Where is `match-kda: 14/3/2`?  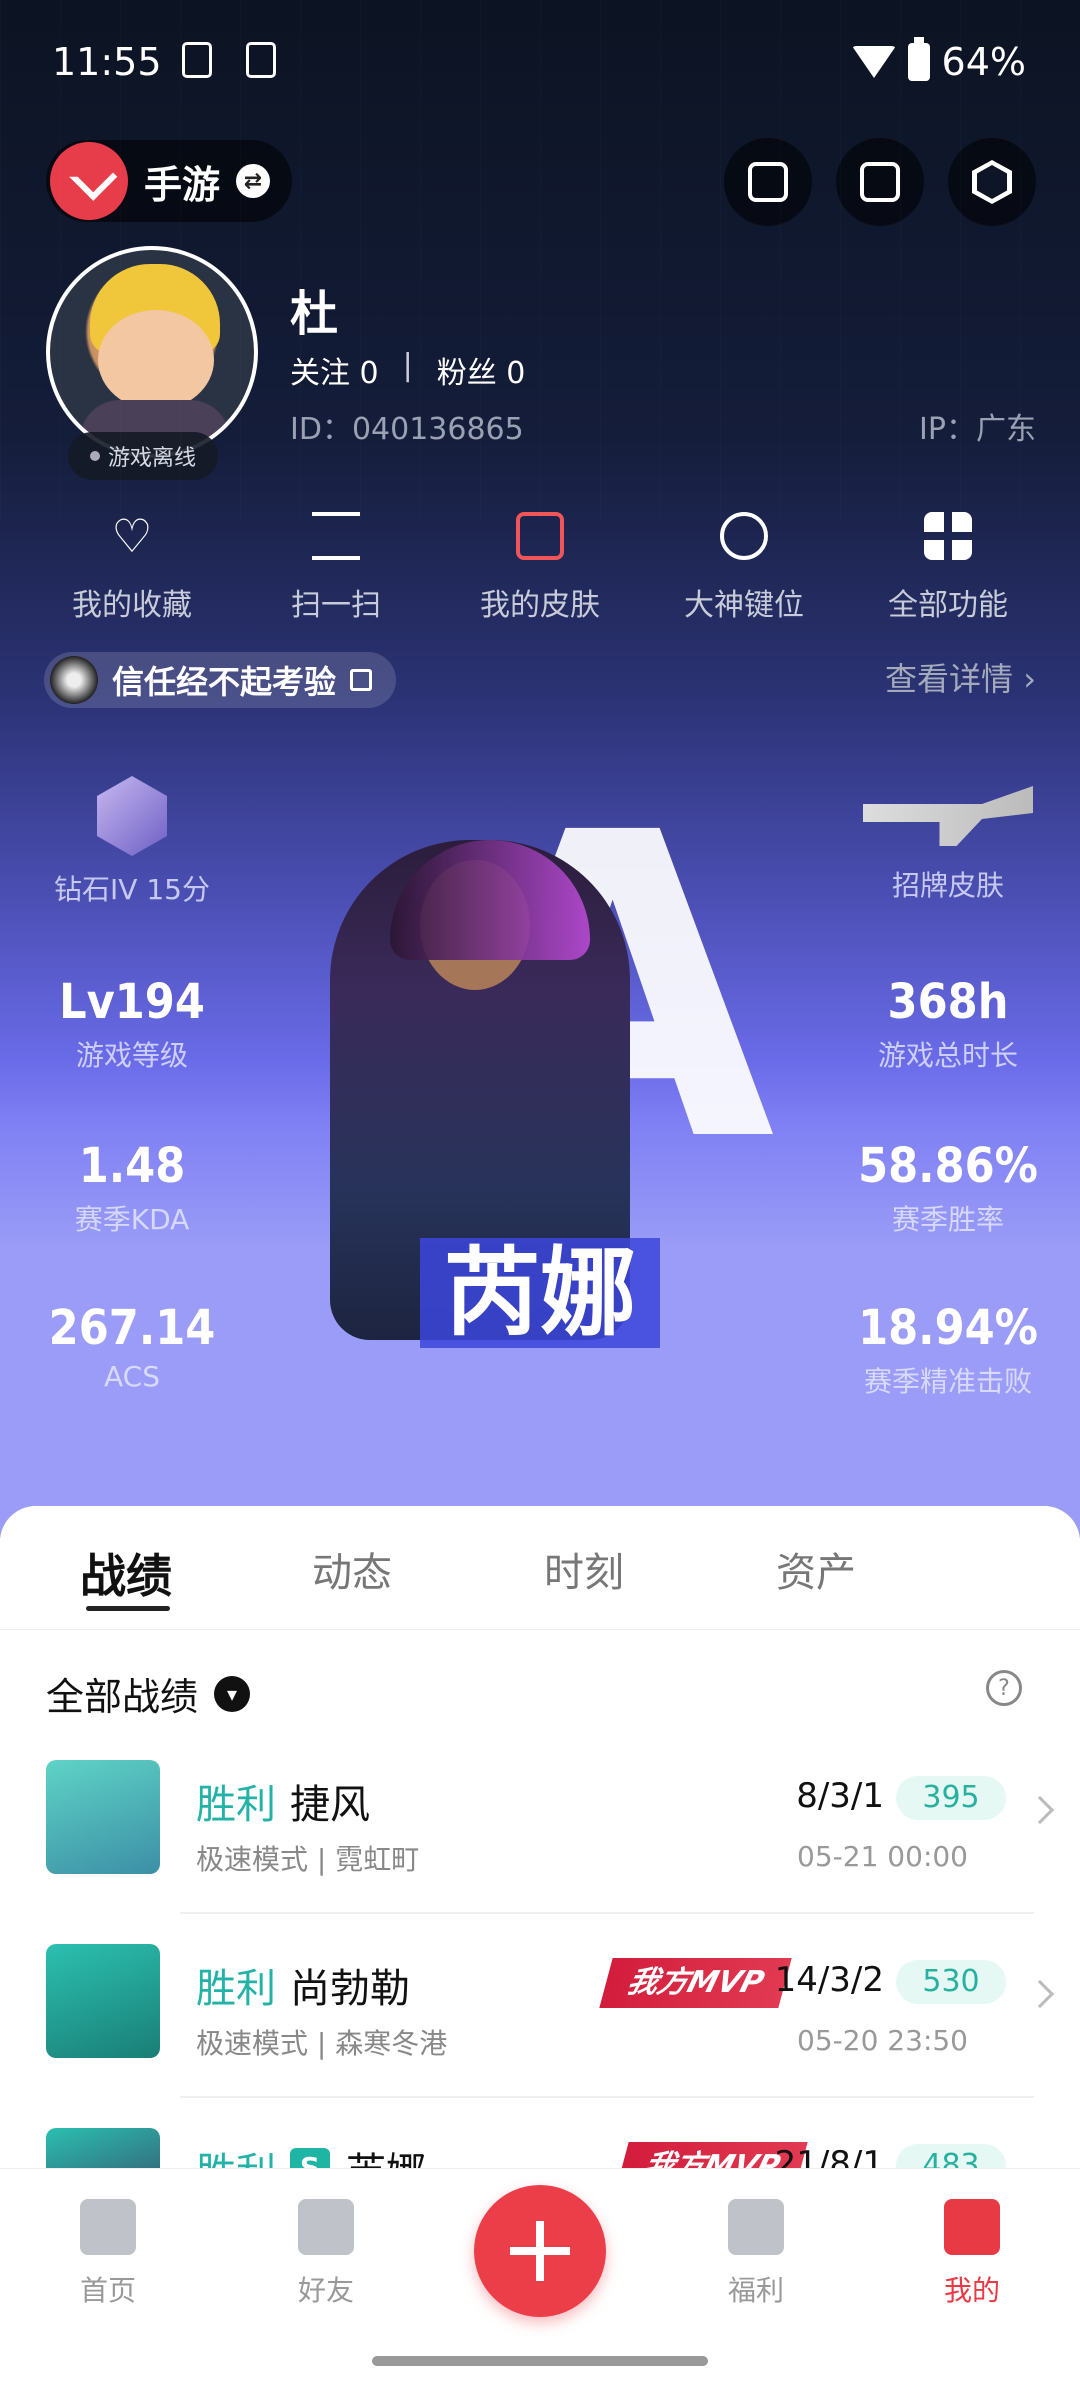 match-kda: 14/3/2 is located at coordinates (829, 1980).